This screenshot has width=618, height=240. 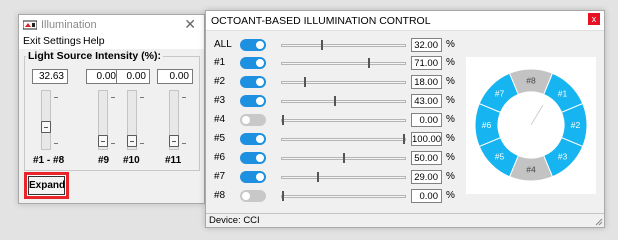 I want to click on channel-value-field: 43.00, so click(x=426, y=101).